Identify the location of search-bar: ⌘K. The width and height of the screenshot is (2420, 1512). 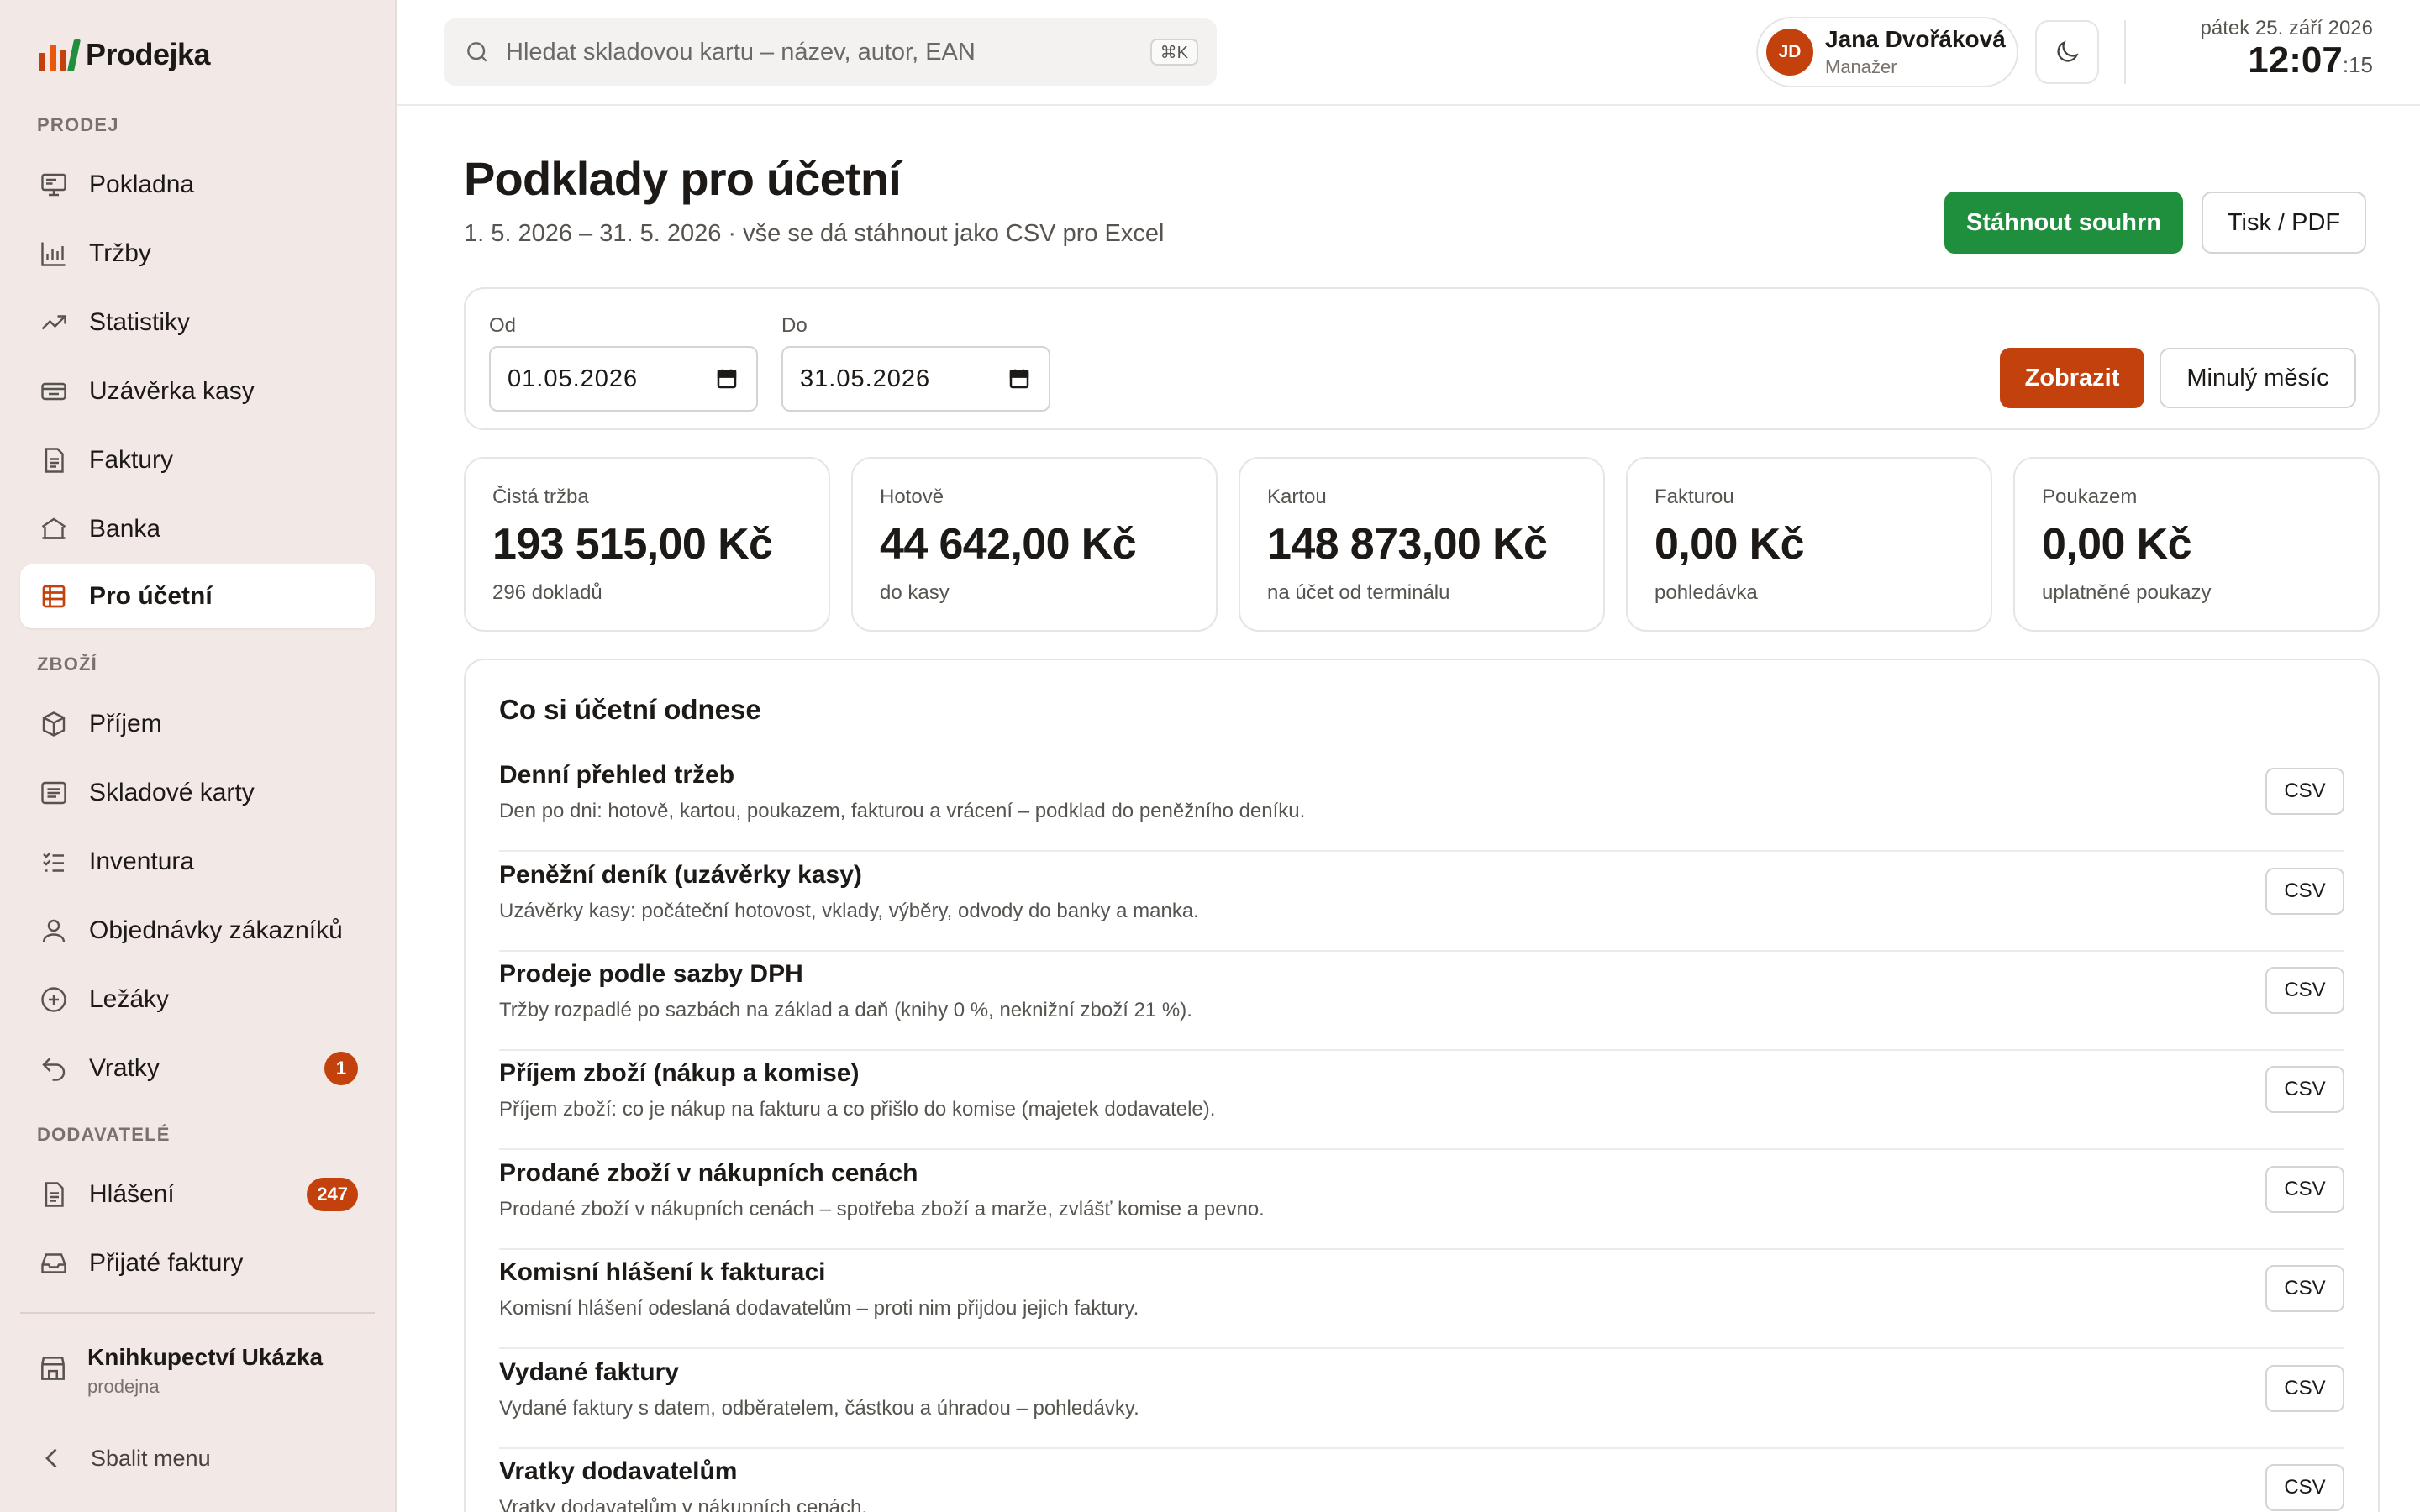
(830, 52).